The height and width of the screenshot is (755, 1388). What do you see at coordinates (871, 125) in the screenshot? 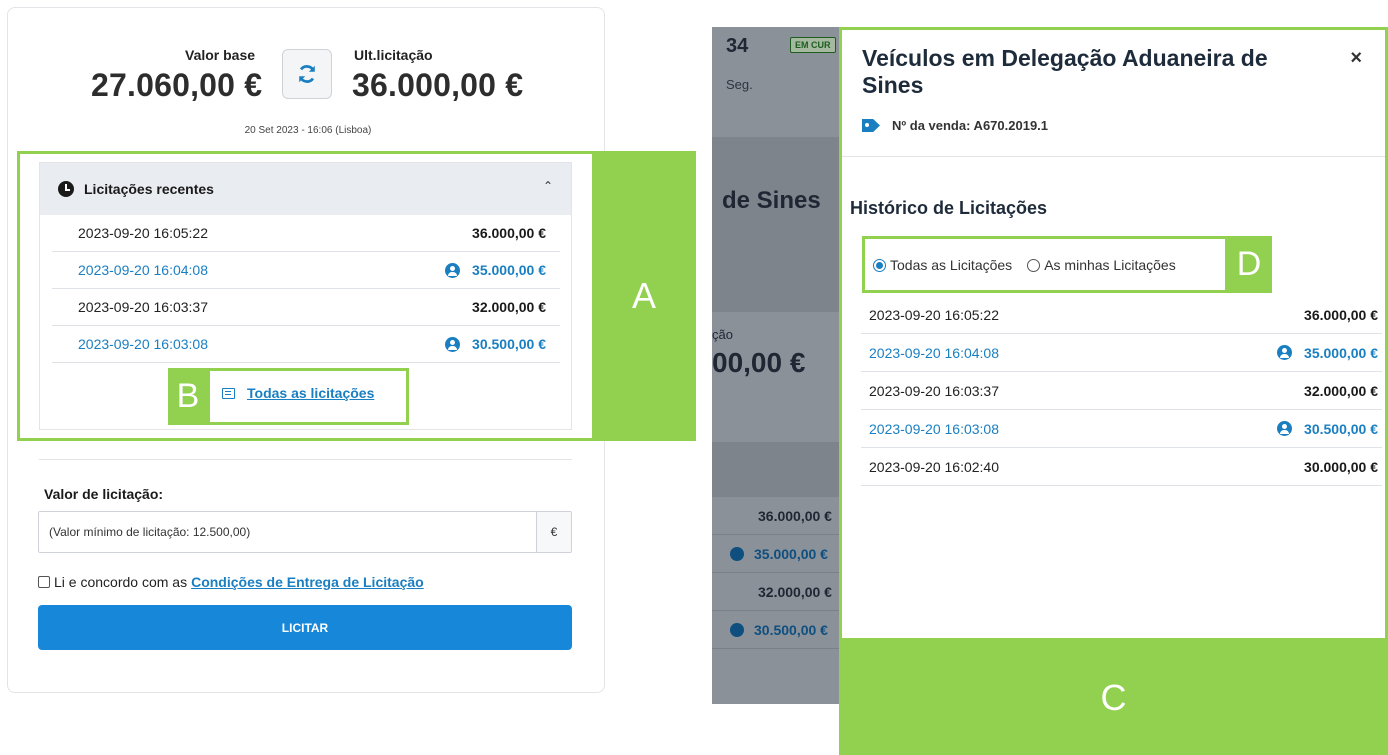
I see `tag-icon` at bounding box center [871, 125].